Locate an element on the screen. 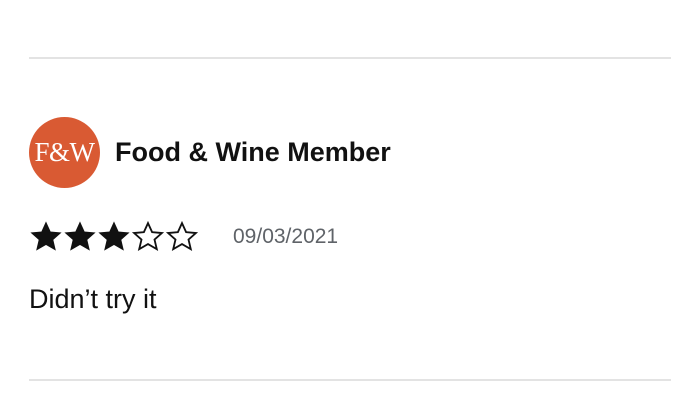  review-author: F&W Food & Wine Member is located at coordinates (210, 152).